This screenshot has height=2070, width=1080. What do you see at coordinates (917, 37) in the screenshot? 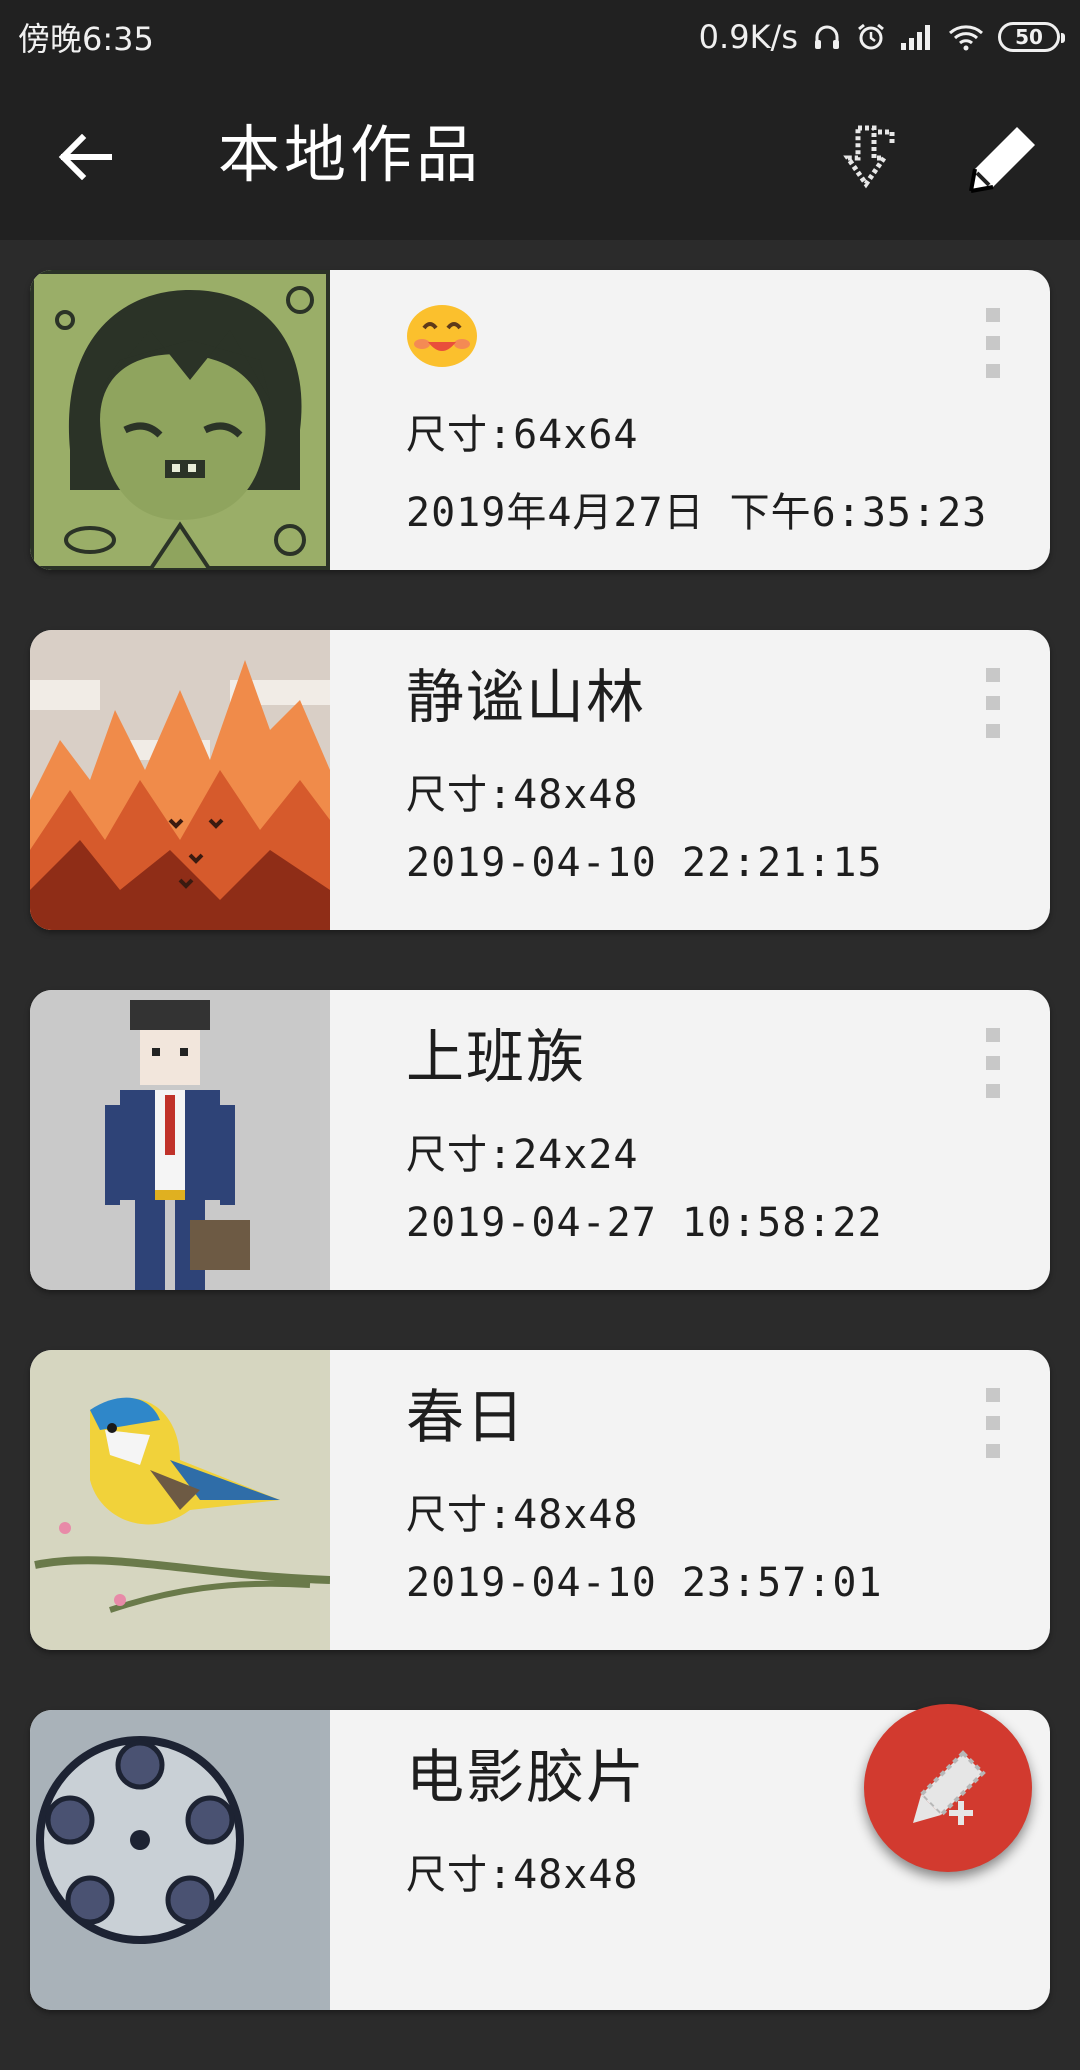
I see `signal-icon` at bounding box center [917, 37].